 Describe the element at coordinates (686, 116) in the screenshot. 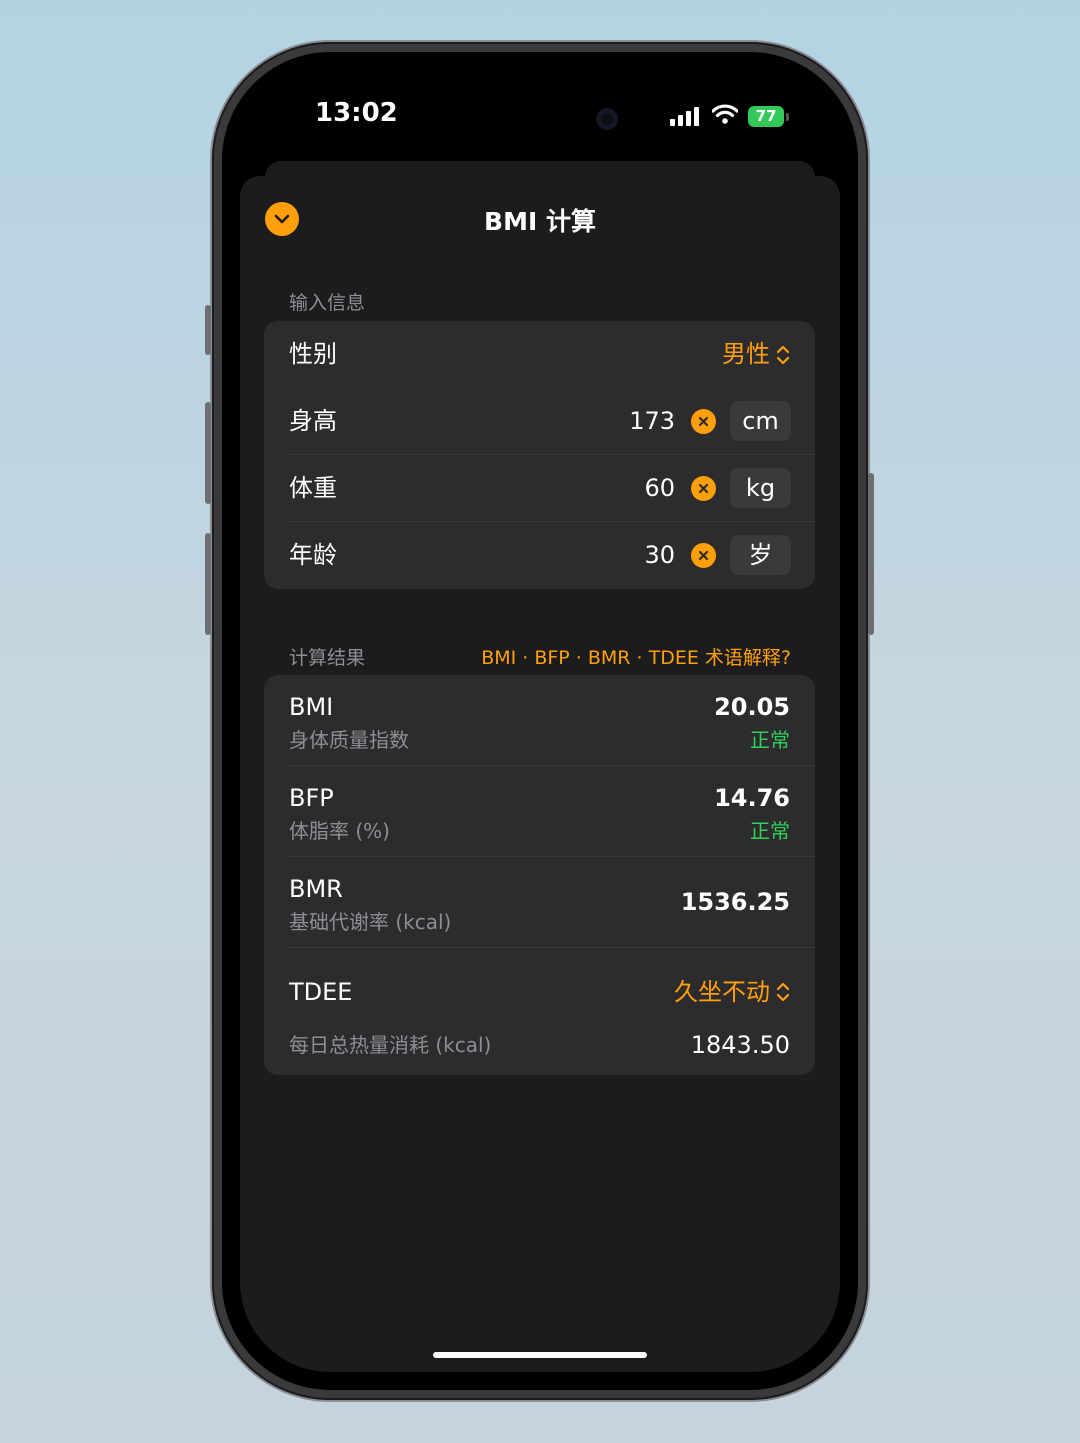

I see `cellular-signal-icon` at that location.